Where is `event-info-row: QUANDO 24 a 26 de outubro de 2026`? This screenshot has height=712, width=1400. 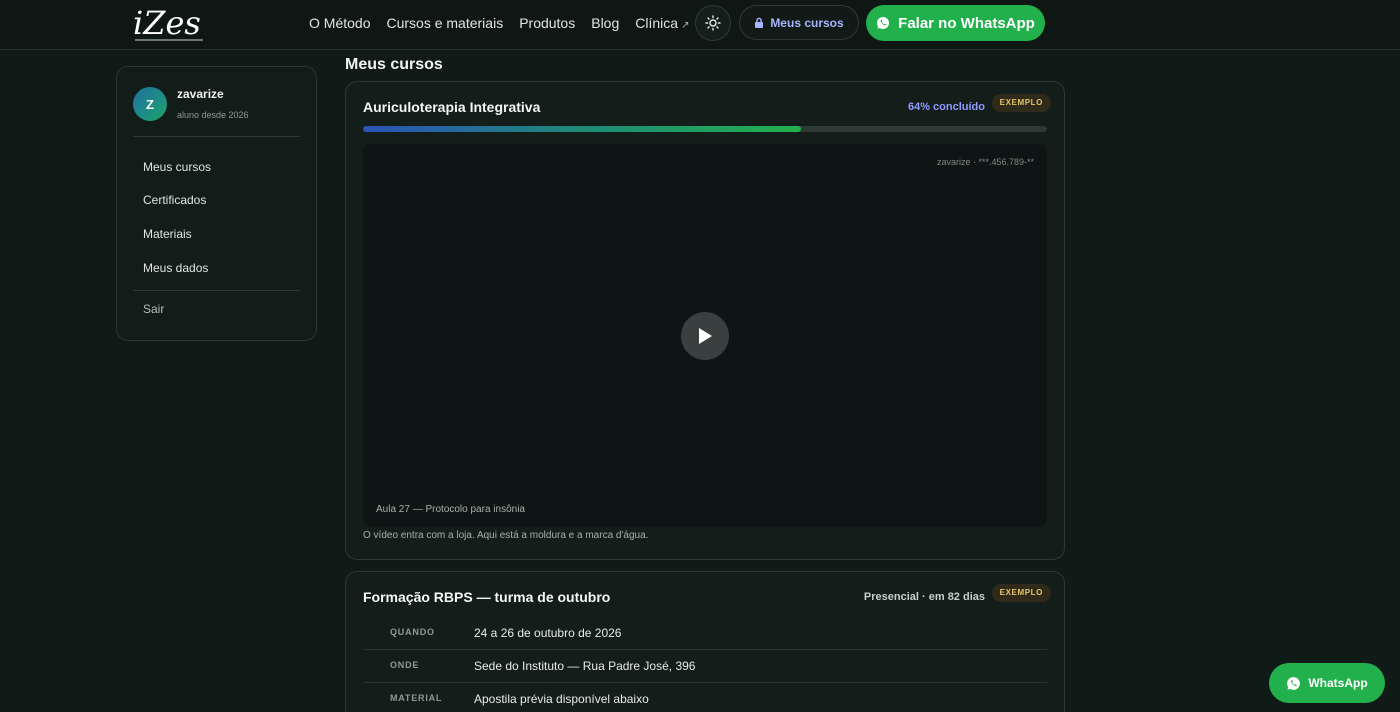 event-info-row: QUANDO 24 a 26 de outubro de 2026 is located at coordinates (705, 633).